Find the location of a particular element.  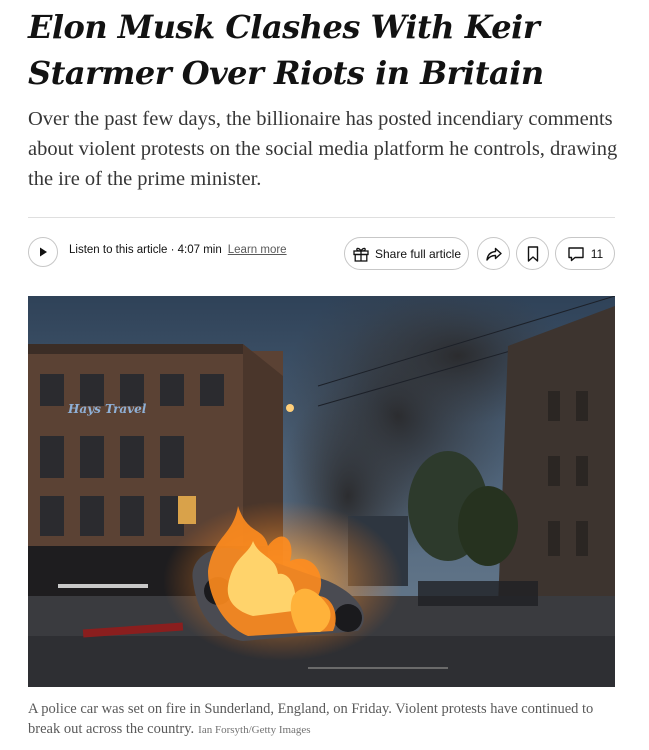

learn-more-link: Learn more is located at coordinates (257, 250).